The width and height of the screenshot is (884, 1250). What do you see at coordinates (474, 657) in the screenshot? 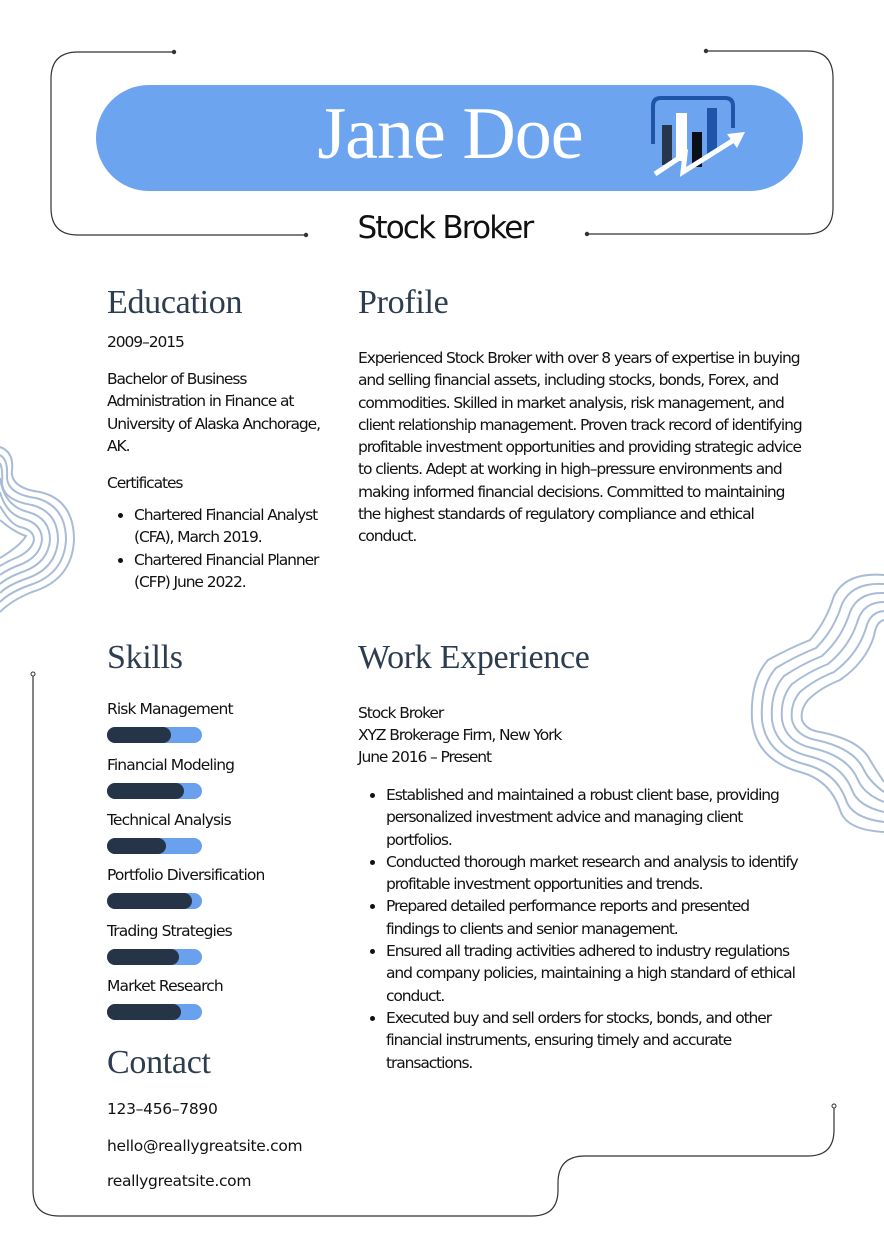
I see `work-experience-heading: Work Experience` at bounding box center [474, 657].